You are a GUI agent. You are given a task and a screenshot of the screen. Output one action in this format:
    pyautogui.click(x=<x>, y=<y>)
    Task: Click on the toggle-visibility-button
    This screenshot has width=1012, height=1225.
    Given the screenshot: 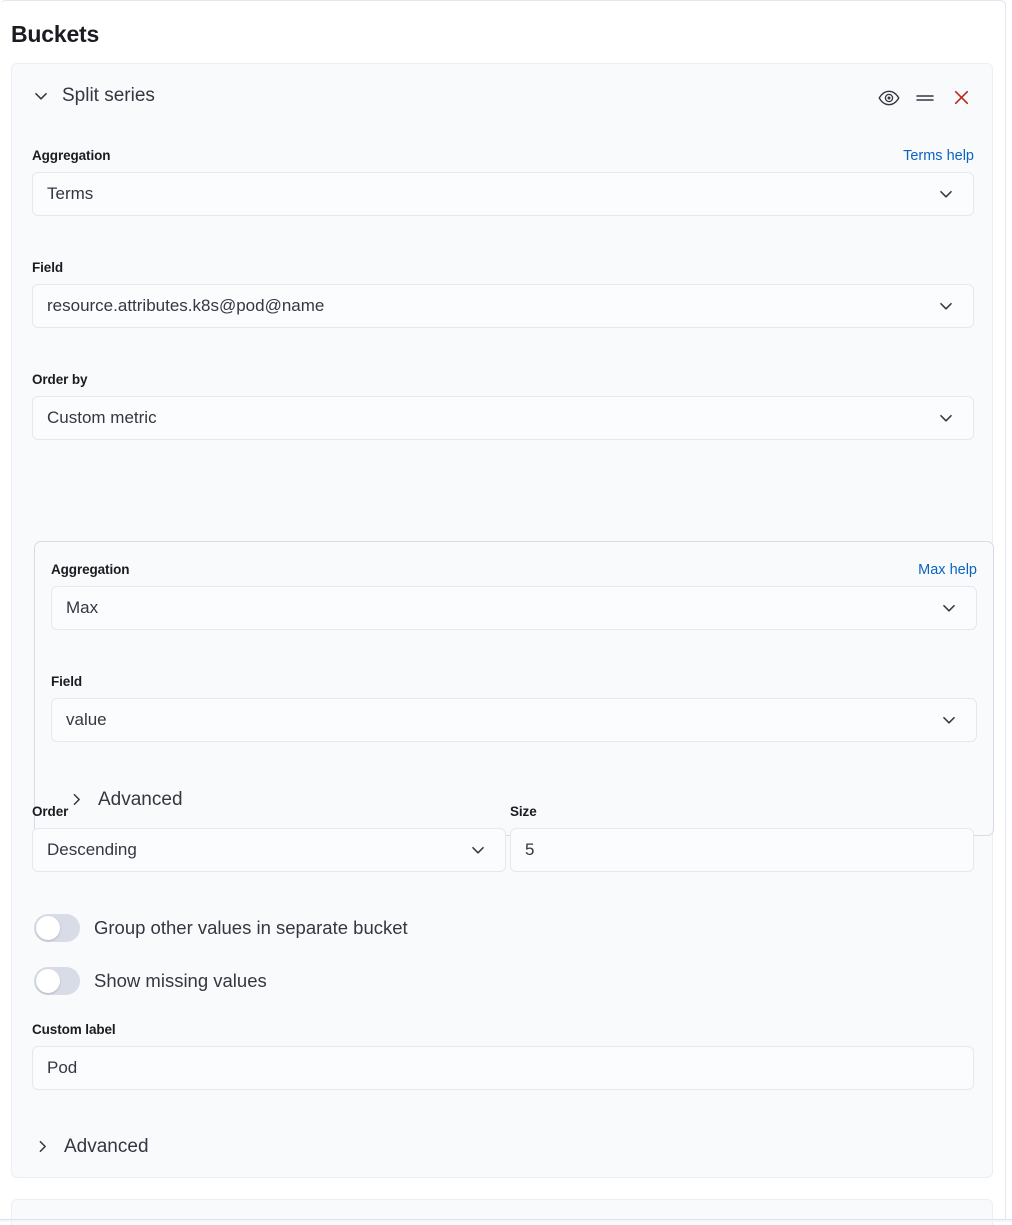 What is the action you would take?
    pyautogui.click(x=889, y=99)
    